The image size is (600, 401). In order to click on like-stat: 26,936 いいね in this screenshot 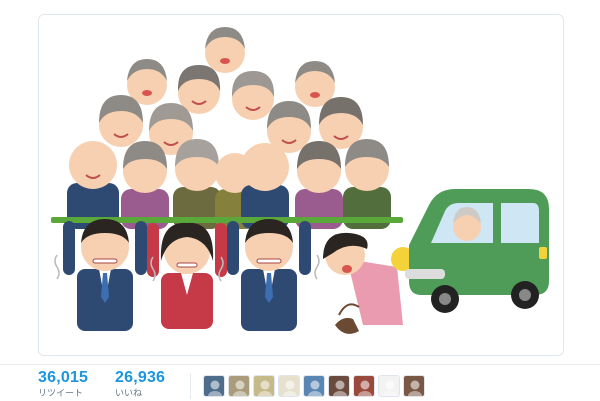, I will do `click(140, 384)`.